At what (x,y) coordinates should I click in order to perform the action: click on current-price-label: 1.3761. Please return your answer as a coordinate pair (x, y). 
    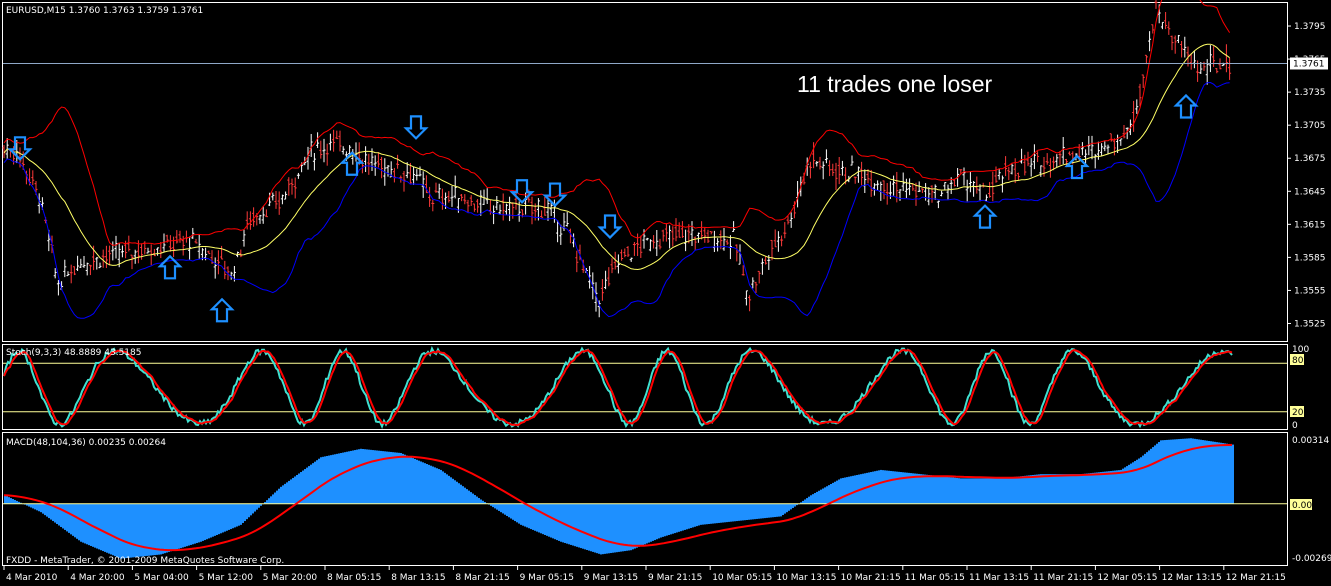
    Looking at the image, I should click on (1309, 64).